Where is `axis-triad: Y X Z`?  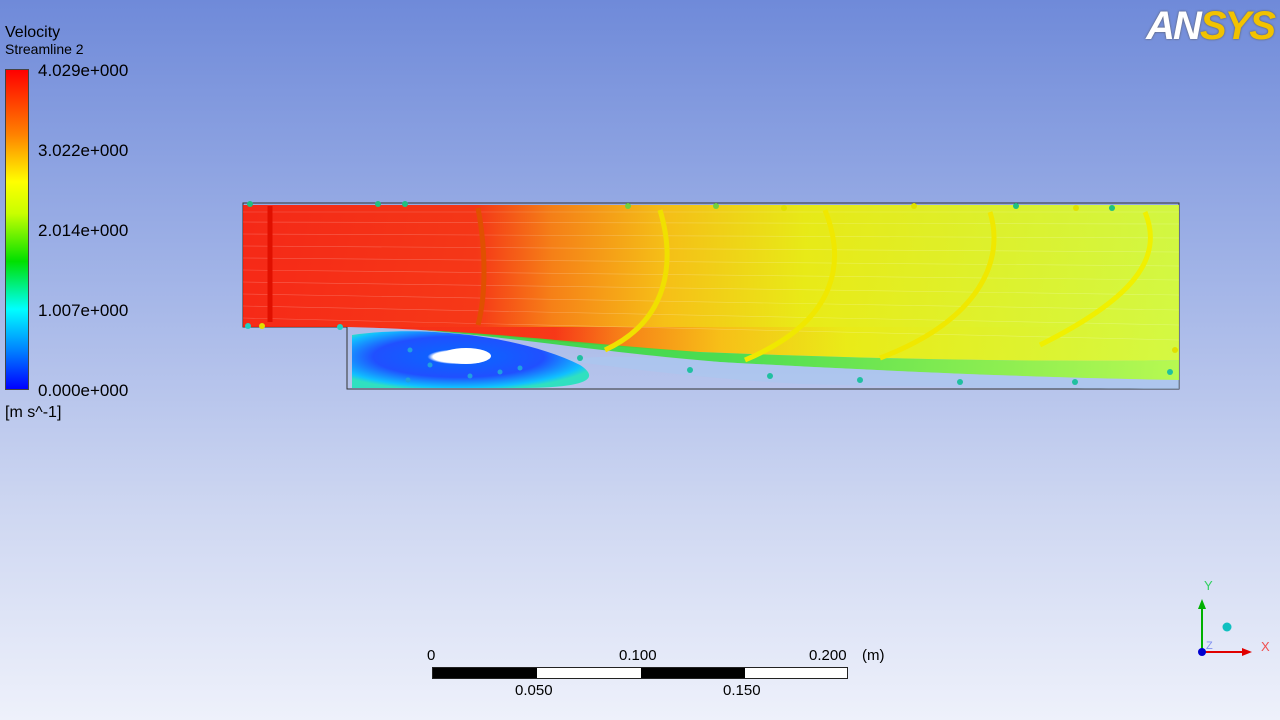 axis-triad: Y X Z is located at coordinates (1227, 622).